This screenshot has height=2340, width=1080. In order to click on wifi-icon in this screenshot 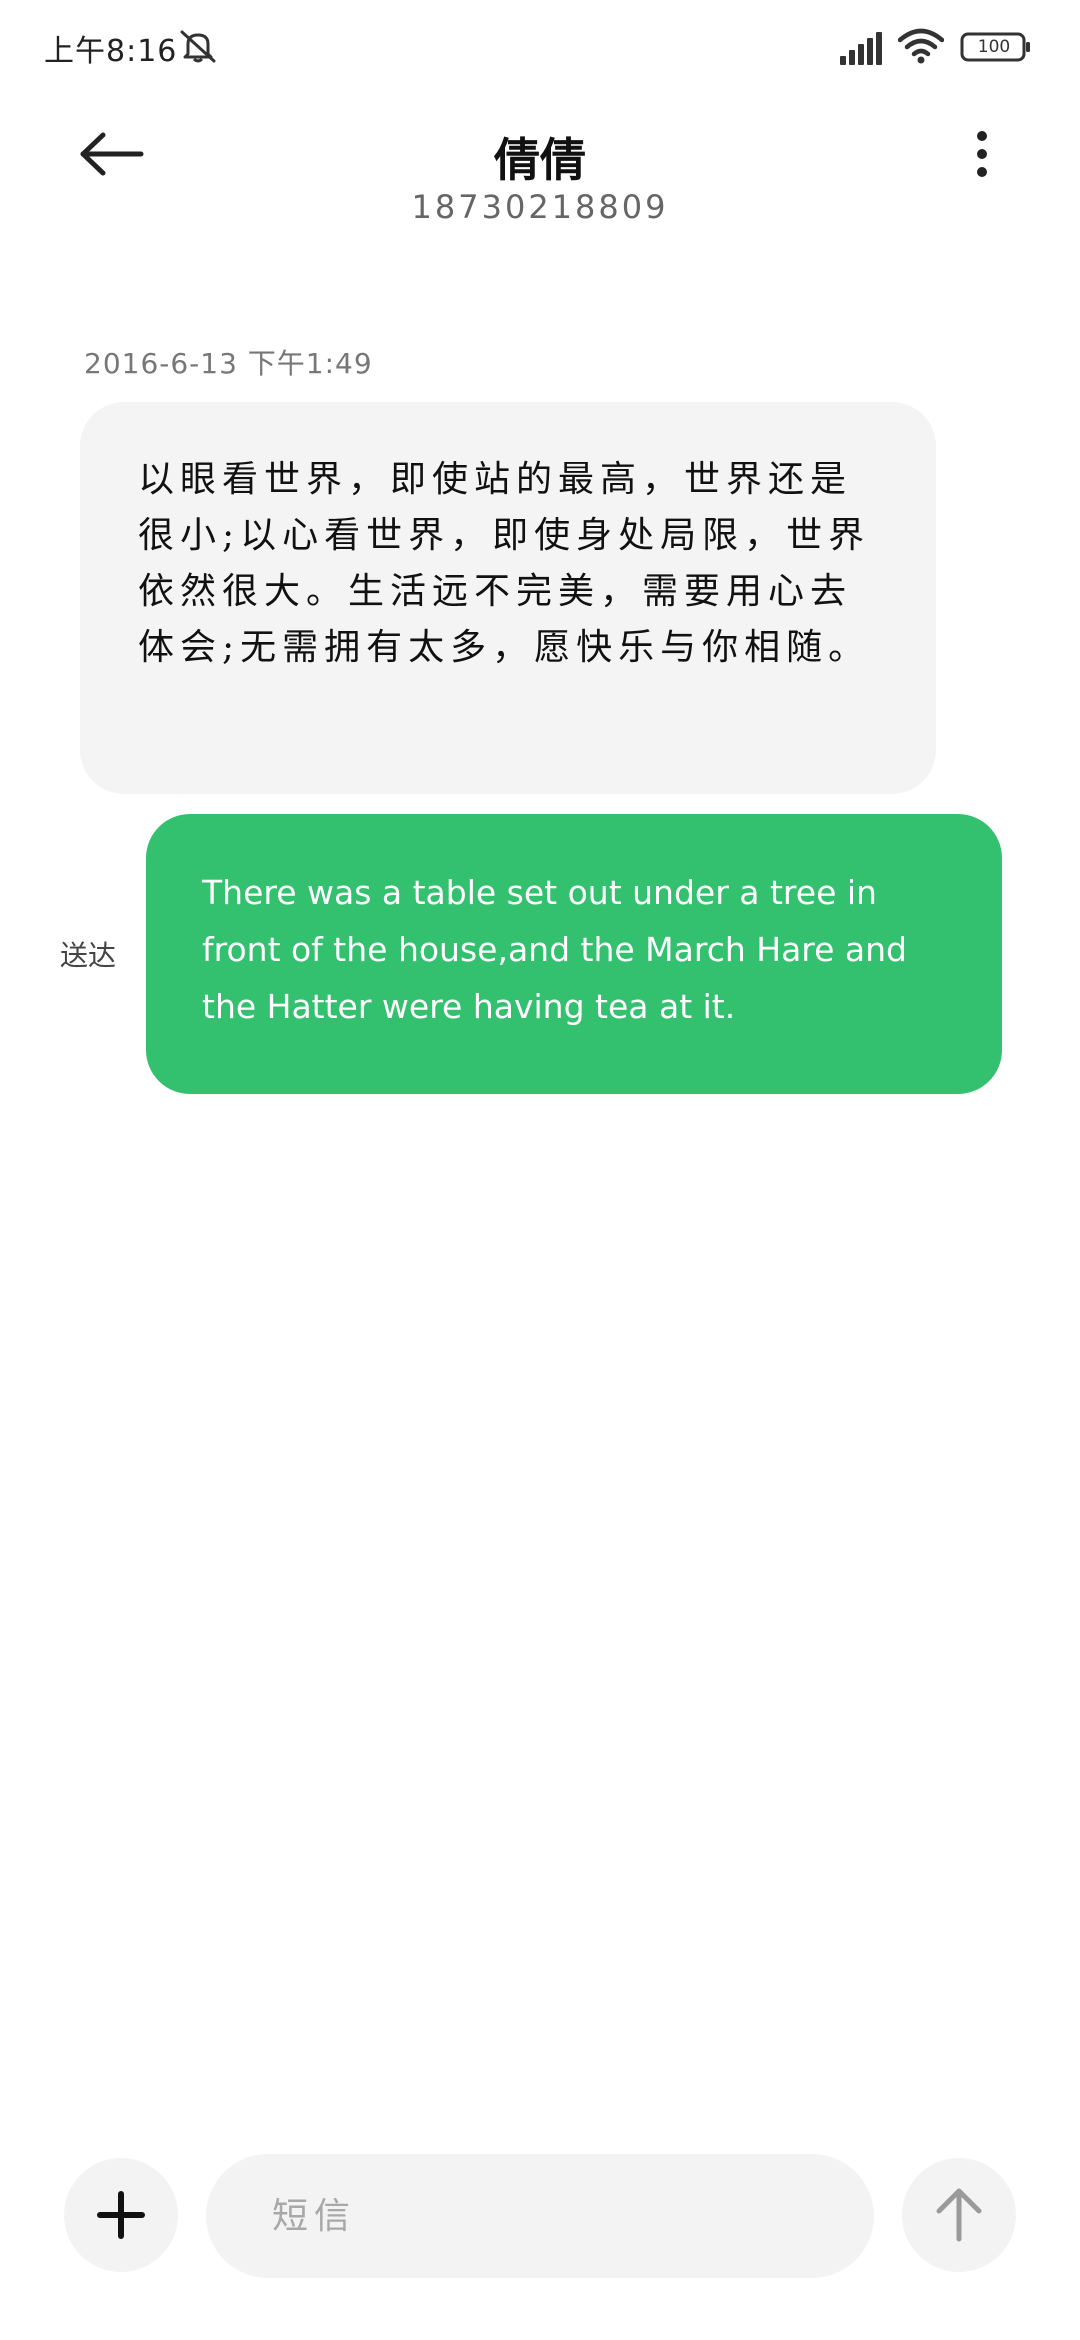, I will do `click(921, 46)`.